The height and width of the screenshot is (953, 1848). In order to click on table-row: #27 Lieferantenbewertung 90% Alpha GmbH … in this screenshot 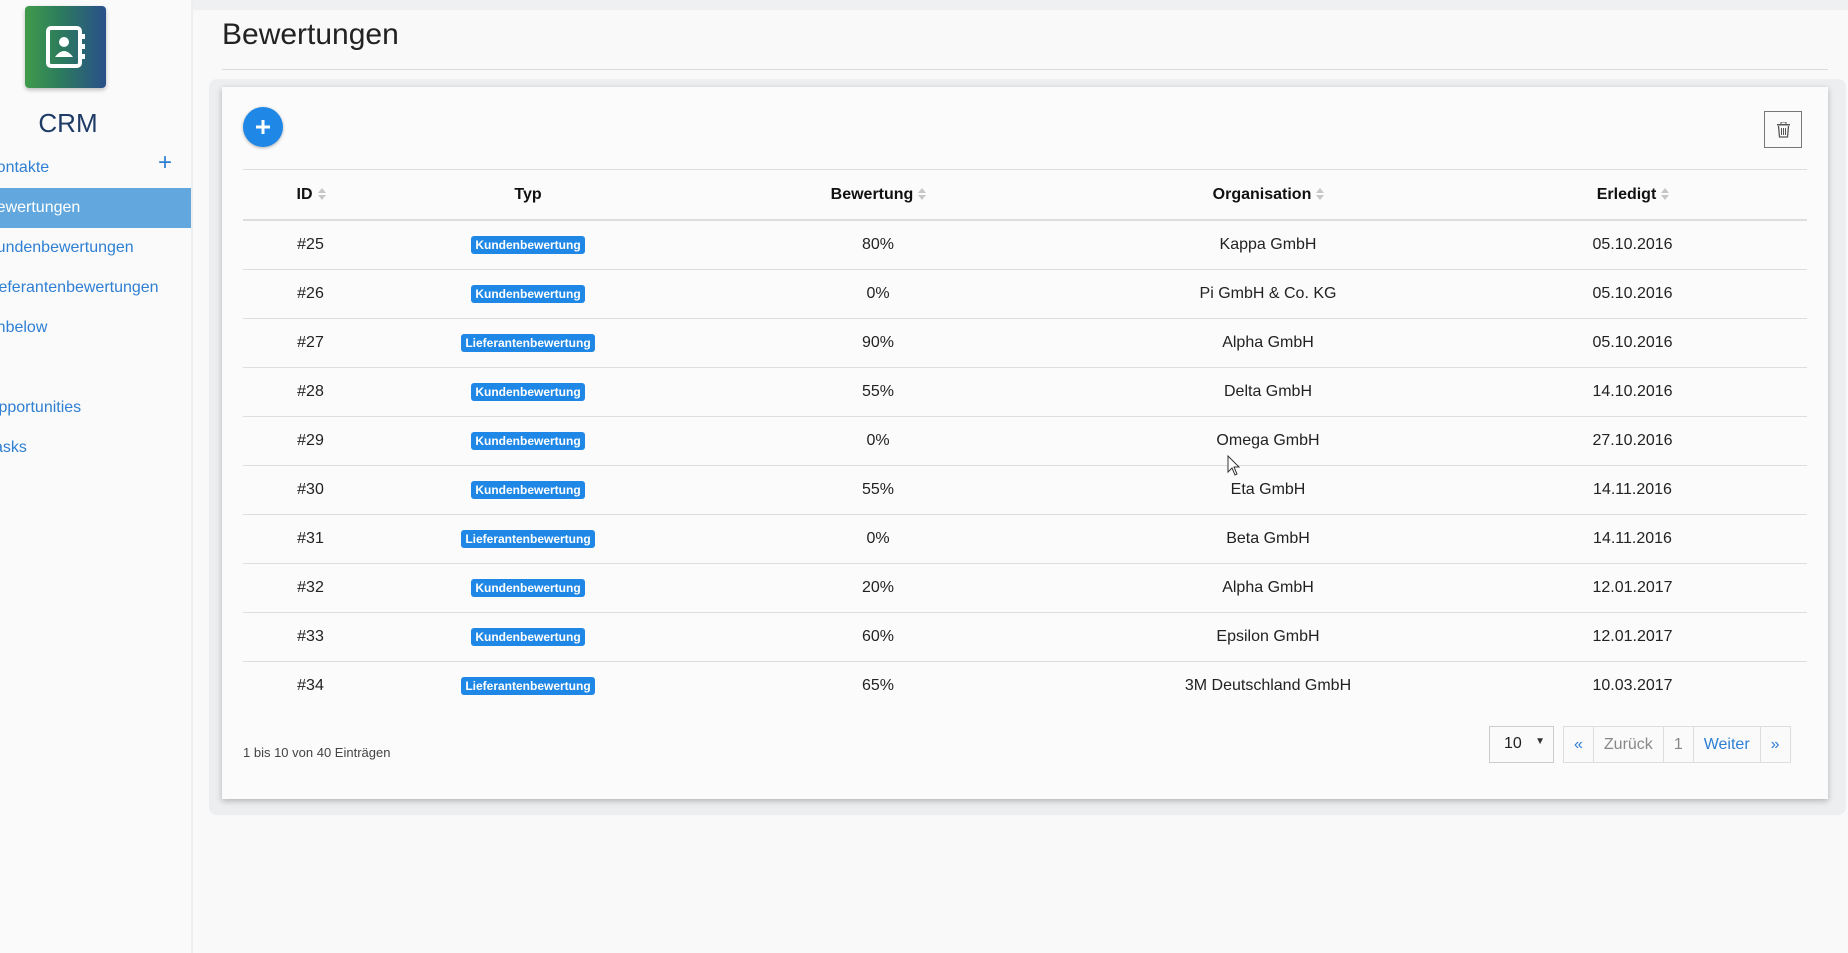, I will do `click(1025, 343)`.